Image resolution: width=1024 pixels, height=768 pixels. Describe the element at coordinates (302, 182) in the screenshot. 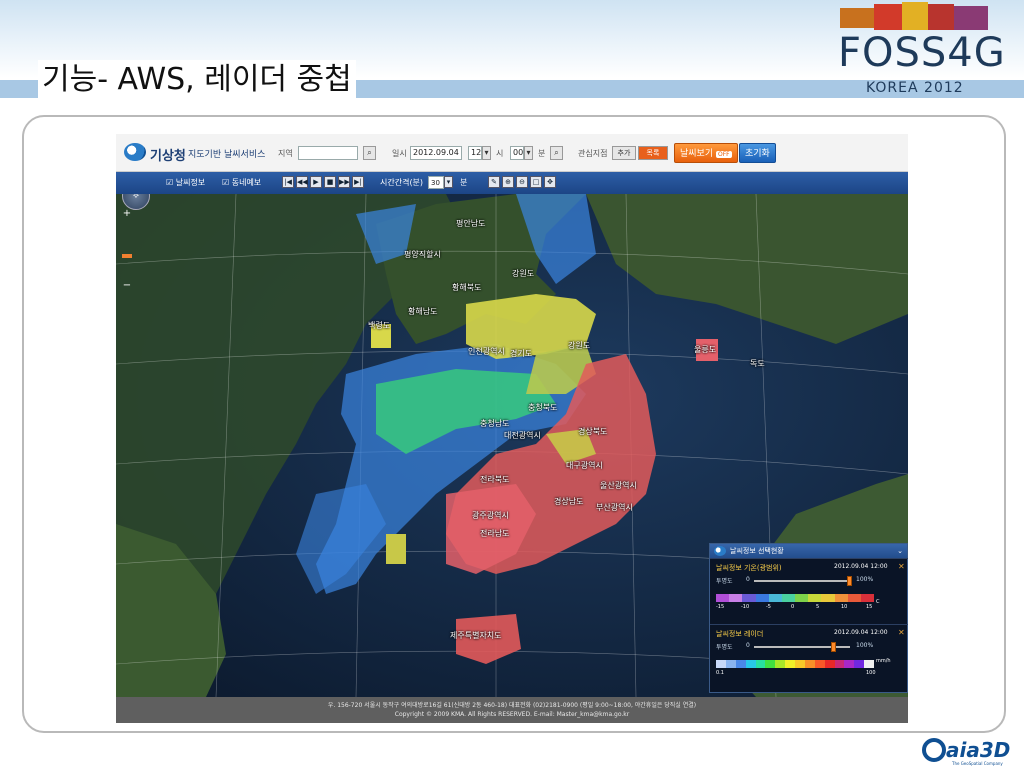

I see `prev-frame-button: ◀◀` at that location.